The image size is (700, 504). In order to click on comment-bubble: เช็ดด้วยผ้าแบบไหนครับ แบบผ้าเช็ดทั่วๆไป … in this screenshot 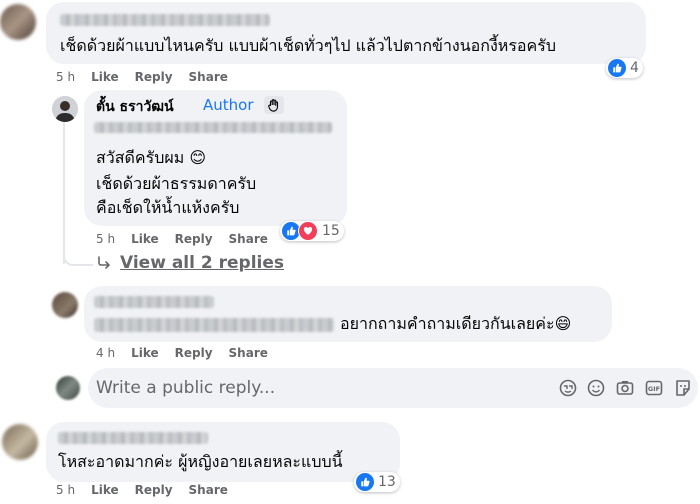, I will do `click(346, 33)`.